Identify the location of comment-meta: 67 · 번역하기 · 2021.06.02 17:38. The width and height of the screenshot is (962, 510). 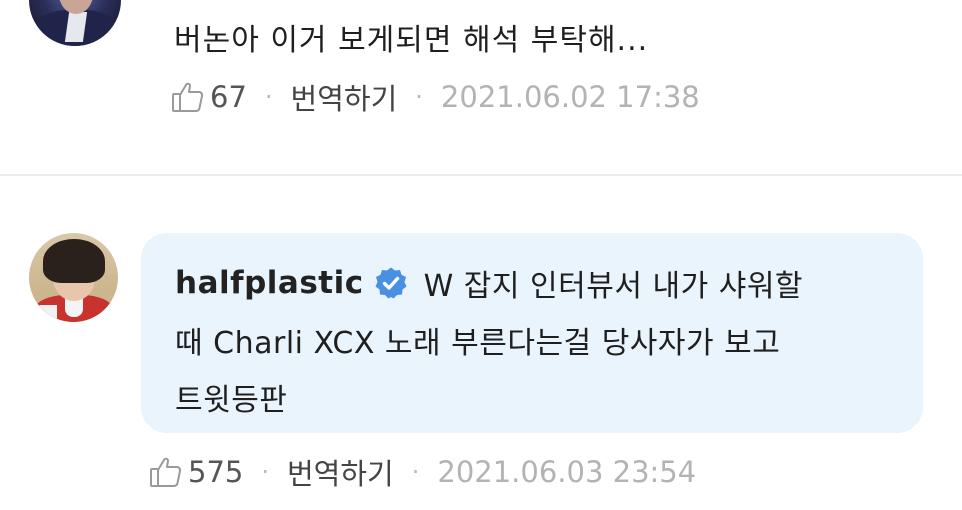
(435, 97).